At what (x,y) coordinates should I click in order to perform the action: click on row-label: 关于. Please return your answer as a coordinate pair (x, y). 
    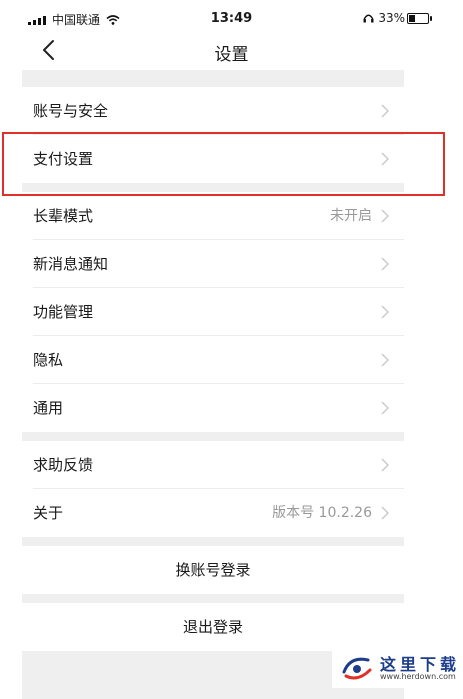
    Looking at the image, I should click on (48, 513).